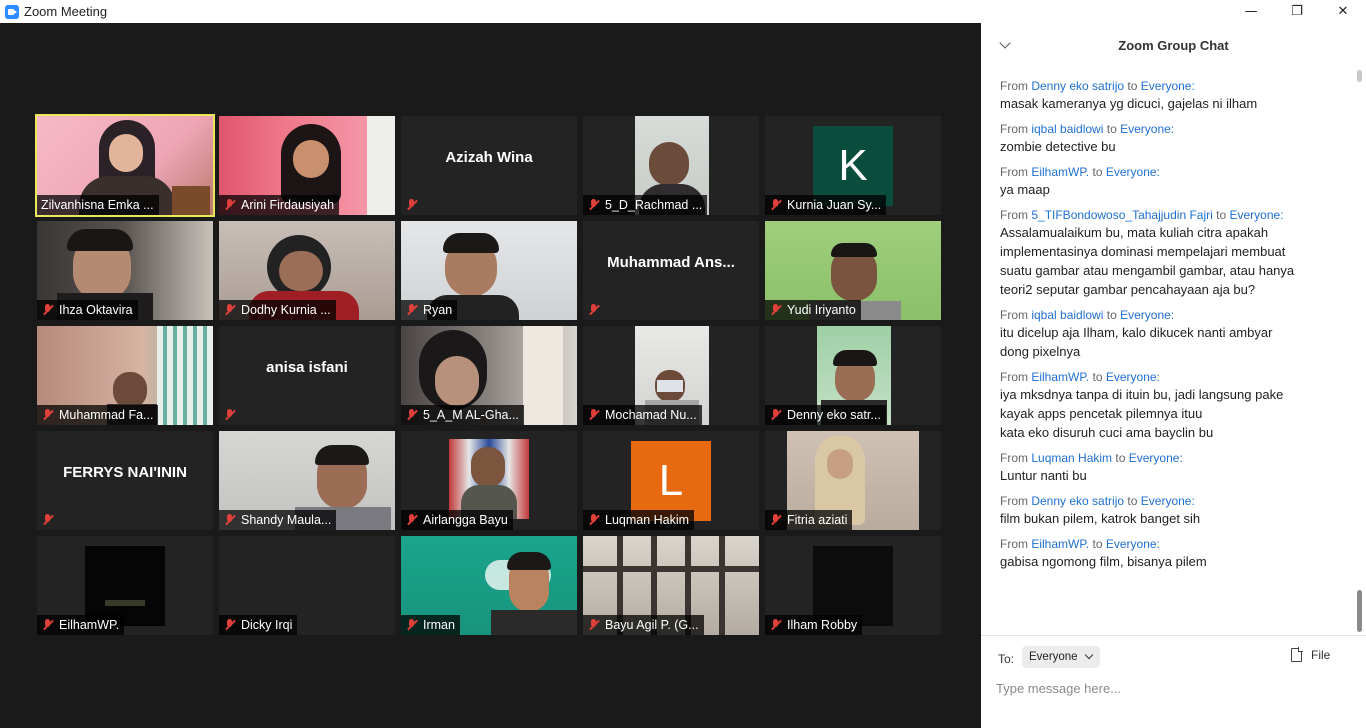  I want to click on recipient-select: Everyone, so click(1061, 657).